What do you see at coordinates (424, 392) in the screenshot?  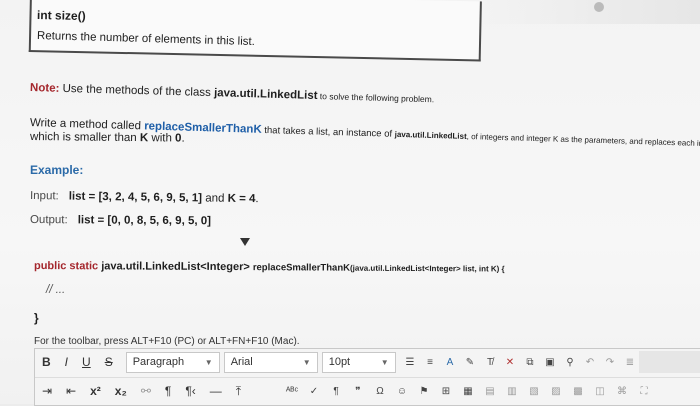 I see `flag-icon: ⚑` at bounding box center [424, 392].